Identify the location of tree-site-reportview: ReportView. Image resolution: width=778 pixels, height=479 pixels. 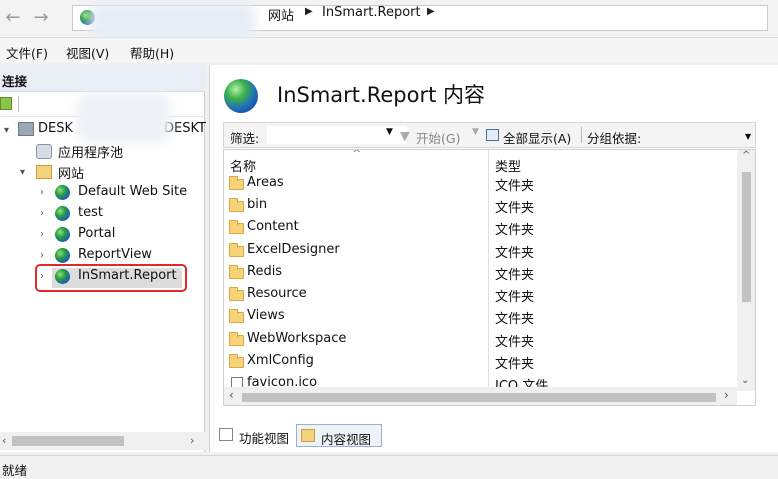
(115, 257).